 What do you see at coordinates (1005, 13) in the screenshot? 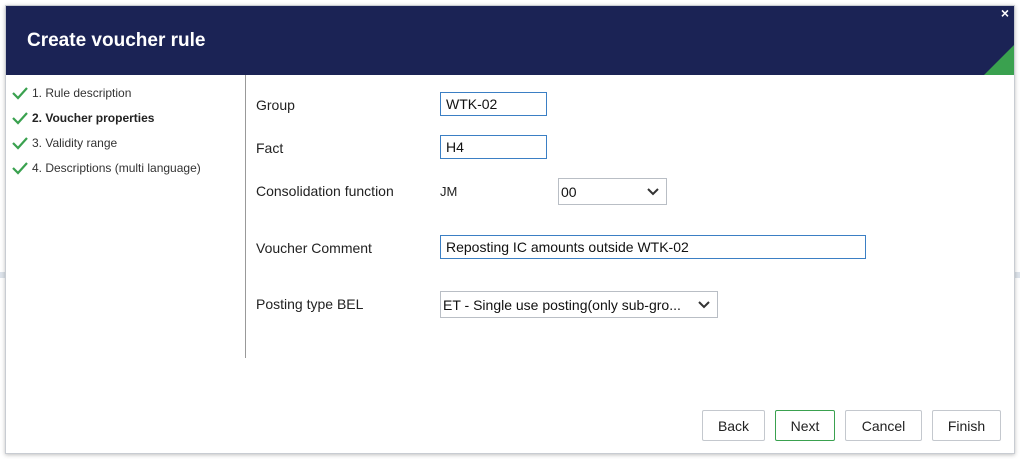
I see `close-icon: ×` at bounding box center [1005, 13].